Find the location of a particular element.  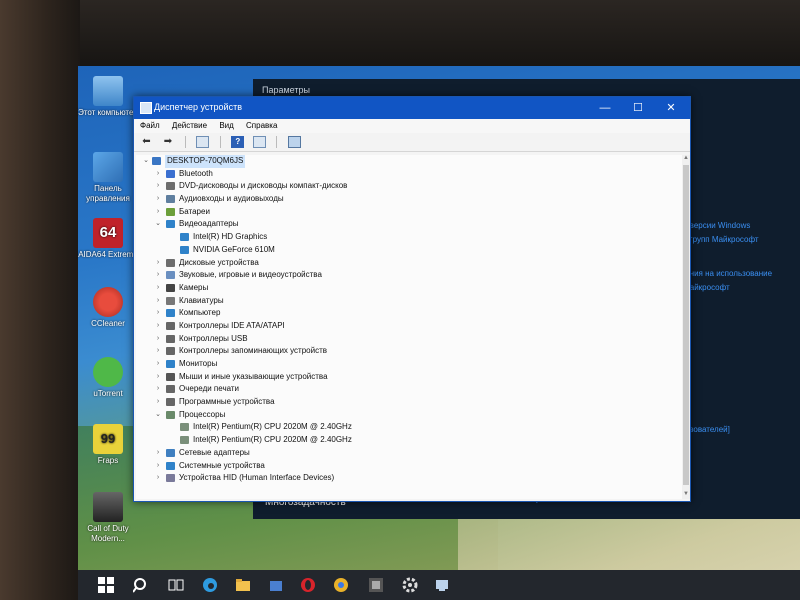

desktop-icon-label: Fraps is located at coordinates (108, 460).